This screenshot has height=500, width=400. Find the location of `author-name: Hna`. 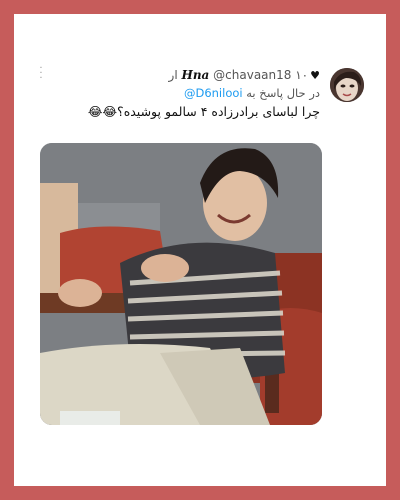

author-name: Hna is located at coordinates (195, 75).